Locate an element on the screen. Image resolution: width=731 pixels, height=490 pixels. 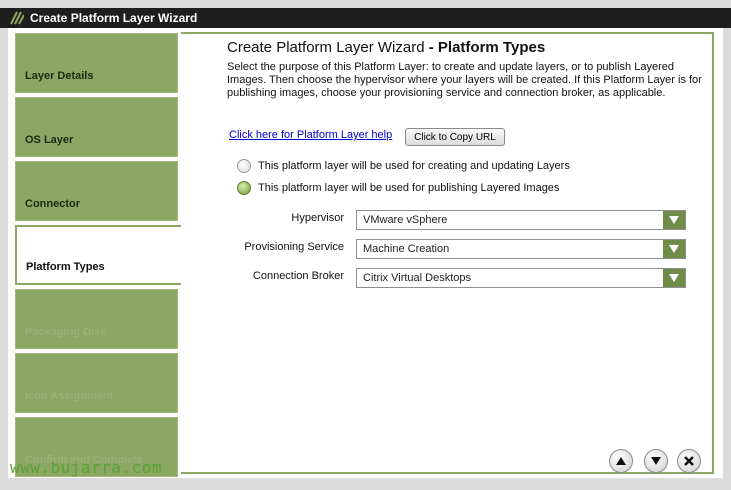
arrow-up-icon is located at coordinates (621, 461).